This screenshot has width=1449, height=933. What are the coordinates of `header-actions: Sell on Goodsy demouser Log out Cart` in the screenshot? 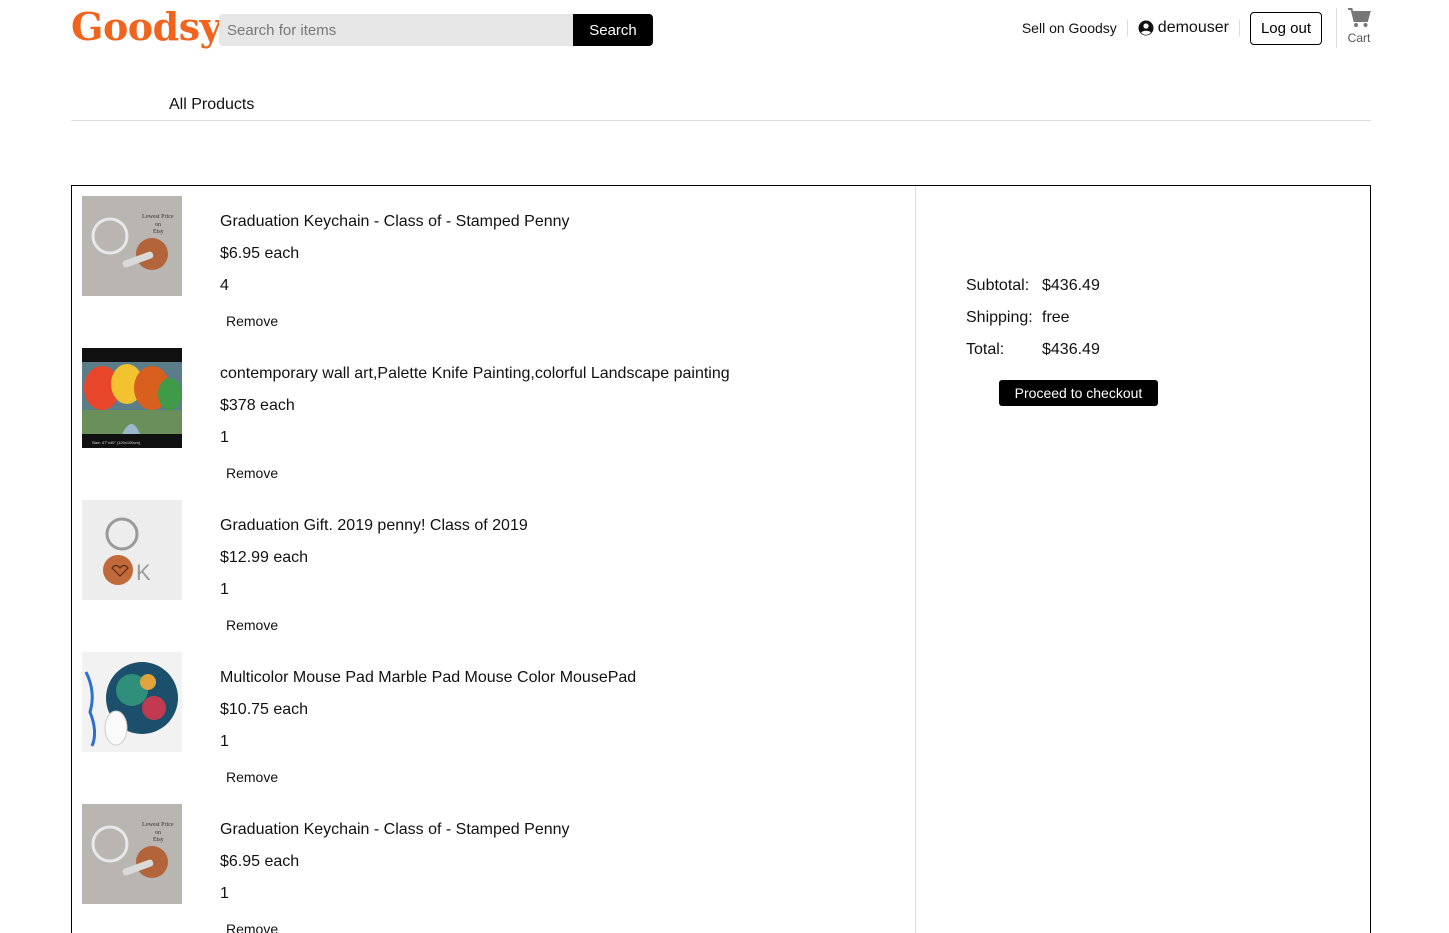 It's located at (1196, 28).